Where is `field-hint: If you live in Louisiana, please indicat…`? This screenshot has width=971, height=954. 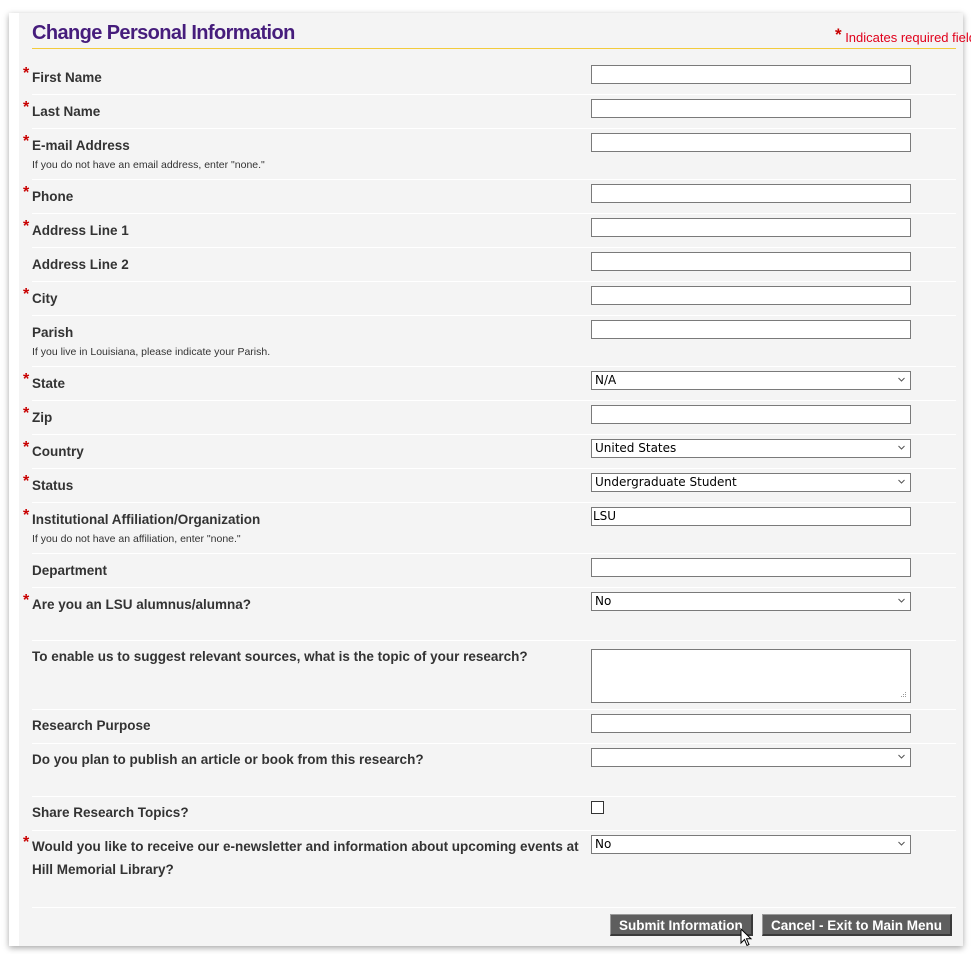
field-hint: If you live in Louisiana, please indicat… is located at coordinates (151, 352).